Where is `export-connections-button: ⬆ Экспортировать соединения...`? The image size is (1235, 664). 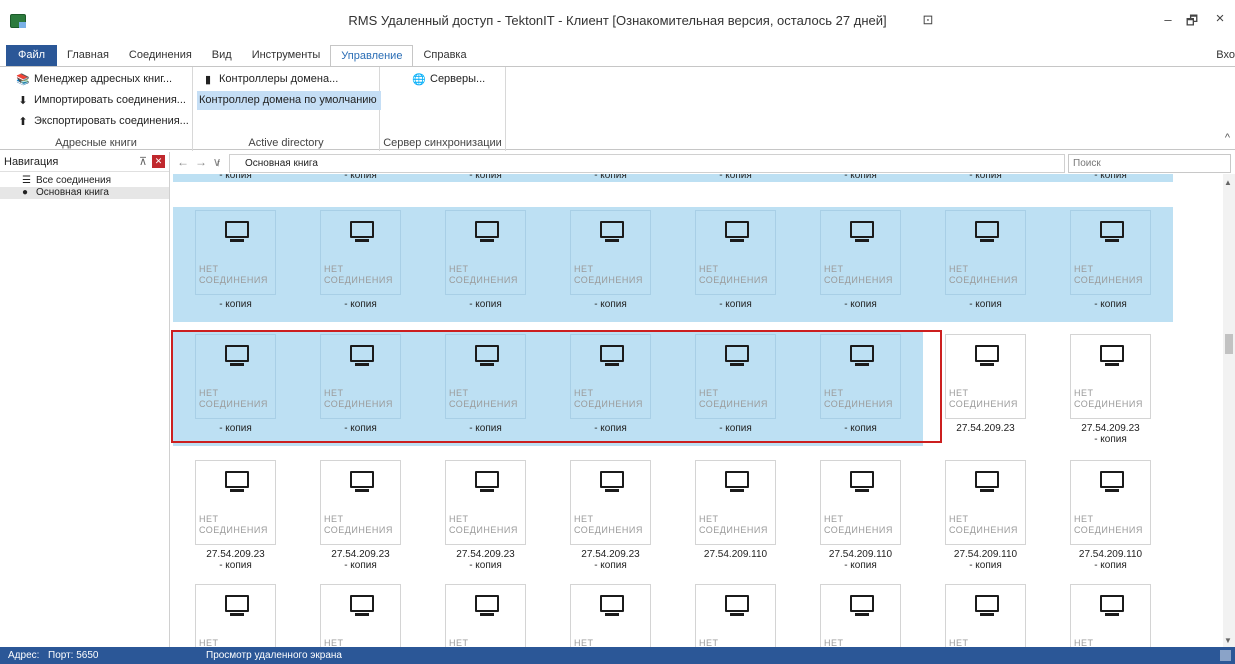 export-connections-button: ⬆ Экспортировать соединения... is located at coordinates (103, 121).